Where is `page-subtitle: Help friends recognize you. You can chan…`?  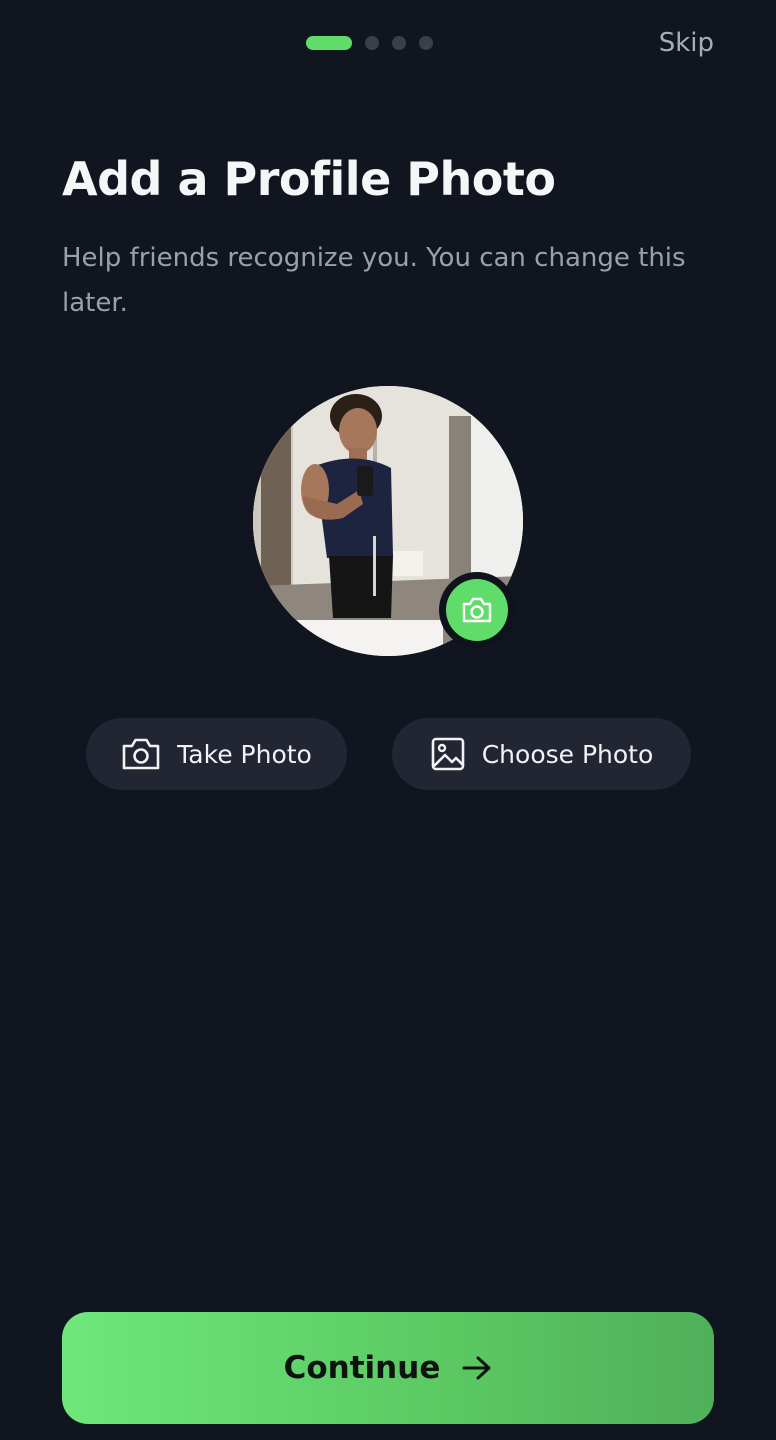
page-subtitle: Help friends recognize you. You can chan… is located at coordinates (374, 280).